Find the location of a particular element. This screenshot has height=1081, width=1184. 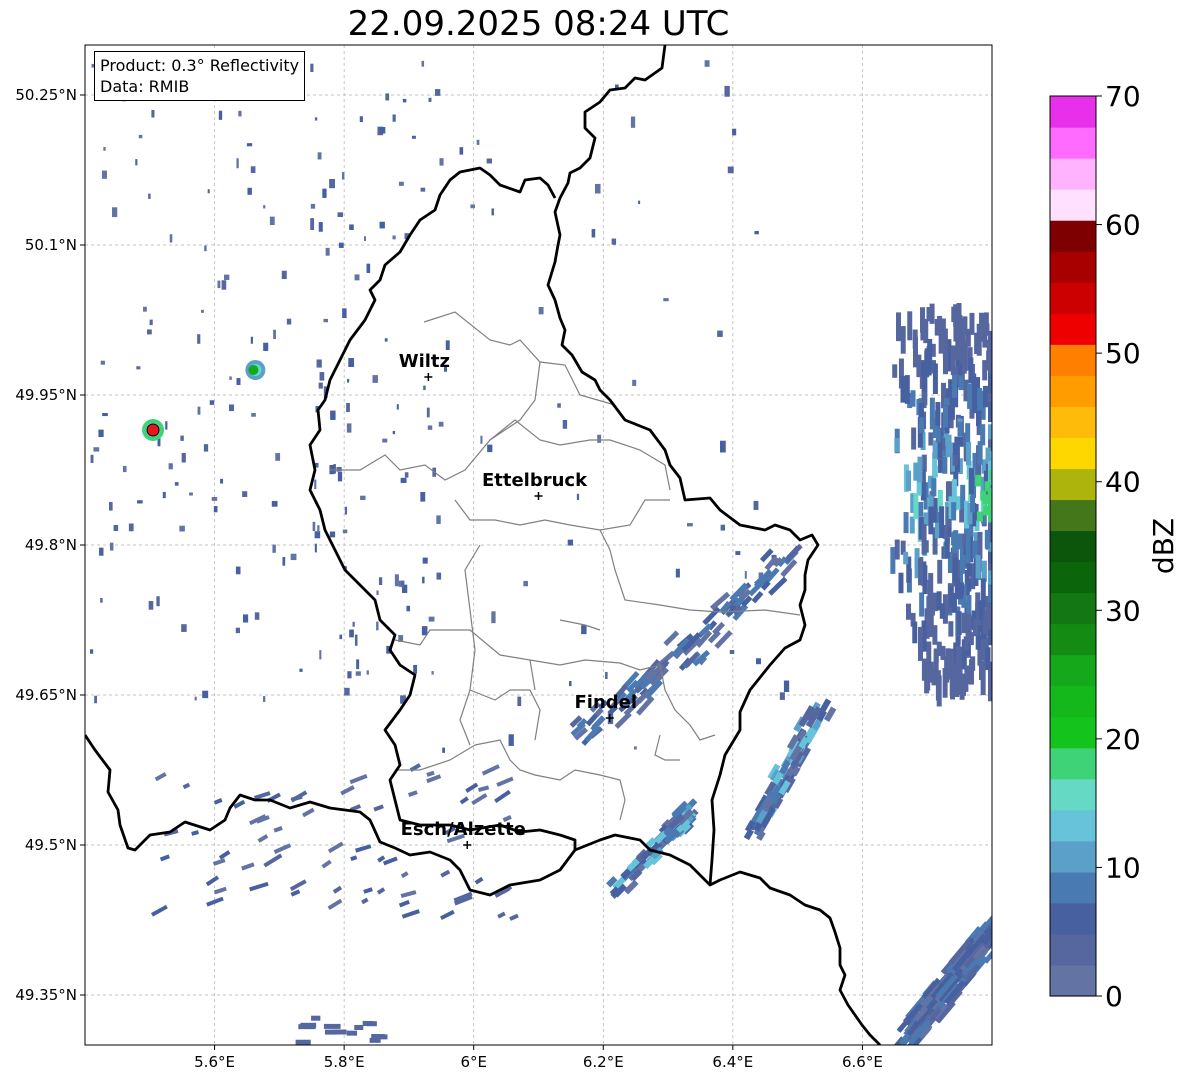

lat-tick-label: 50.1°N is located at coordinates (51, 245).